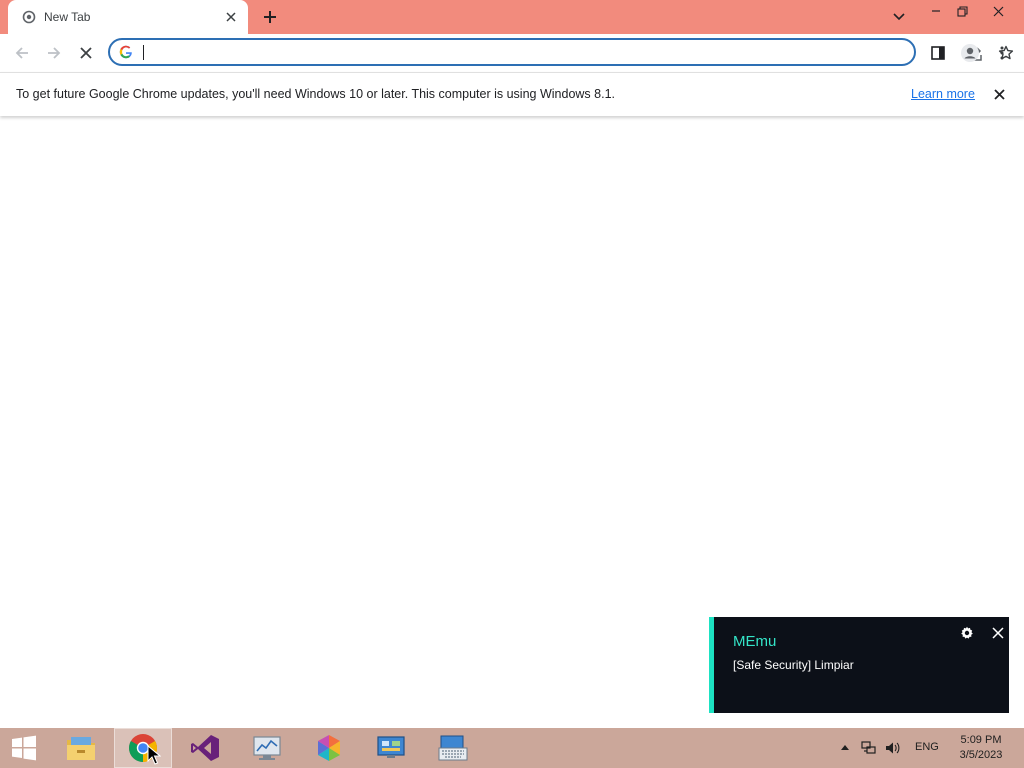  What do you see at coordinates (29, 17) in the screenshot?
I see `chrome-tab-favicon-icon` at bounding box center [29, 17].